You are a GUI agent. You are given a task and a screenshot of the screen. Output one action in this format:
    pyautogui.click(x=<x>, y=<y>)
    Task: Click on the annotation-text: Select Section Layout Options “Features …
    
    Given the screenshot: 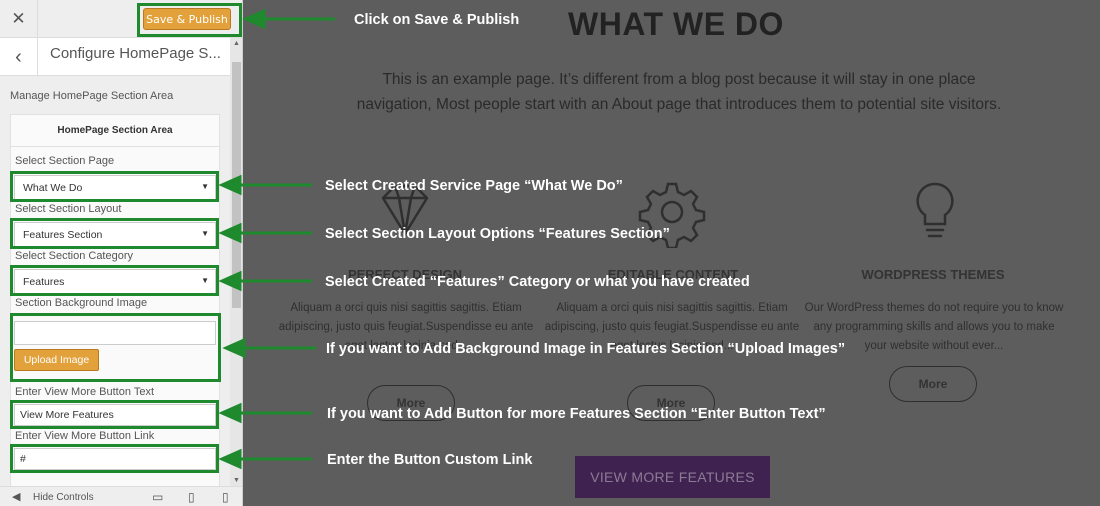 What is the action you would take?
    pyautogui.click(x=497, y=234)
    